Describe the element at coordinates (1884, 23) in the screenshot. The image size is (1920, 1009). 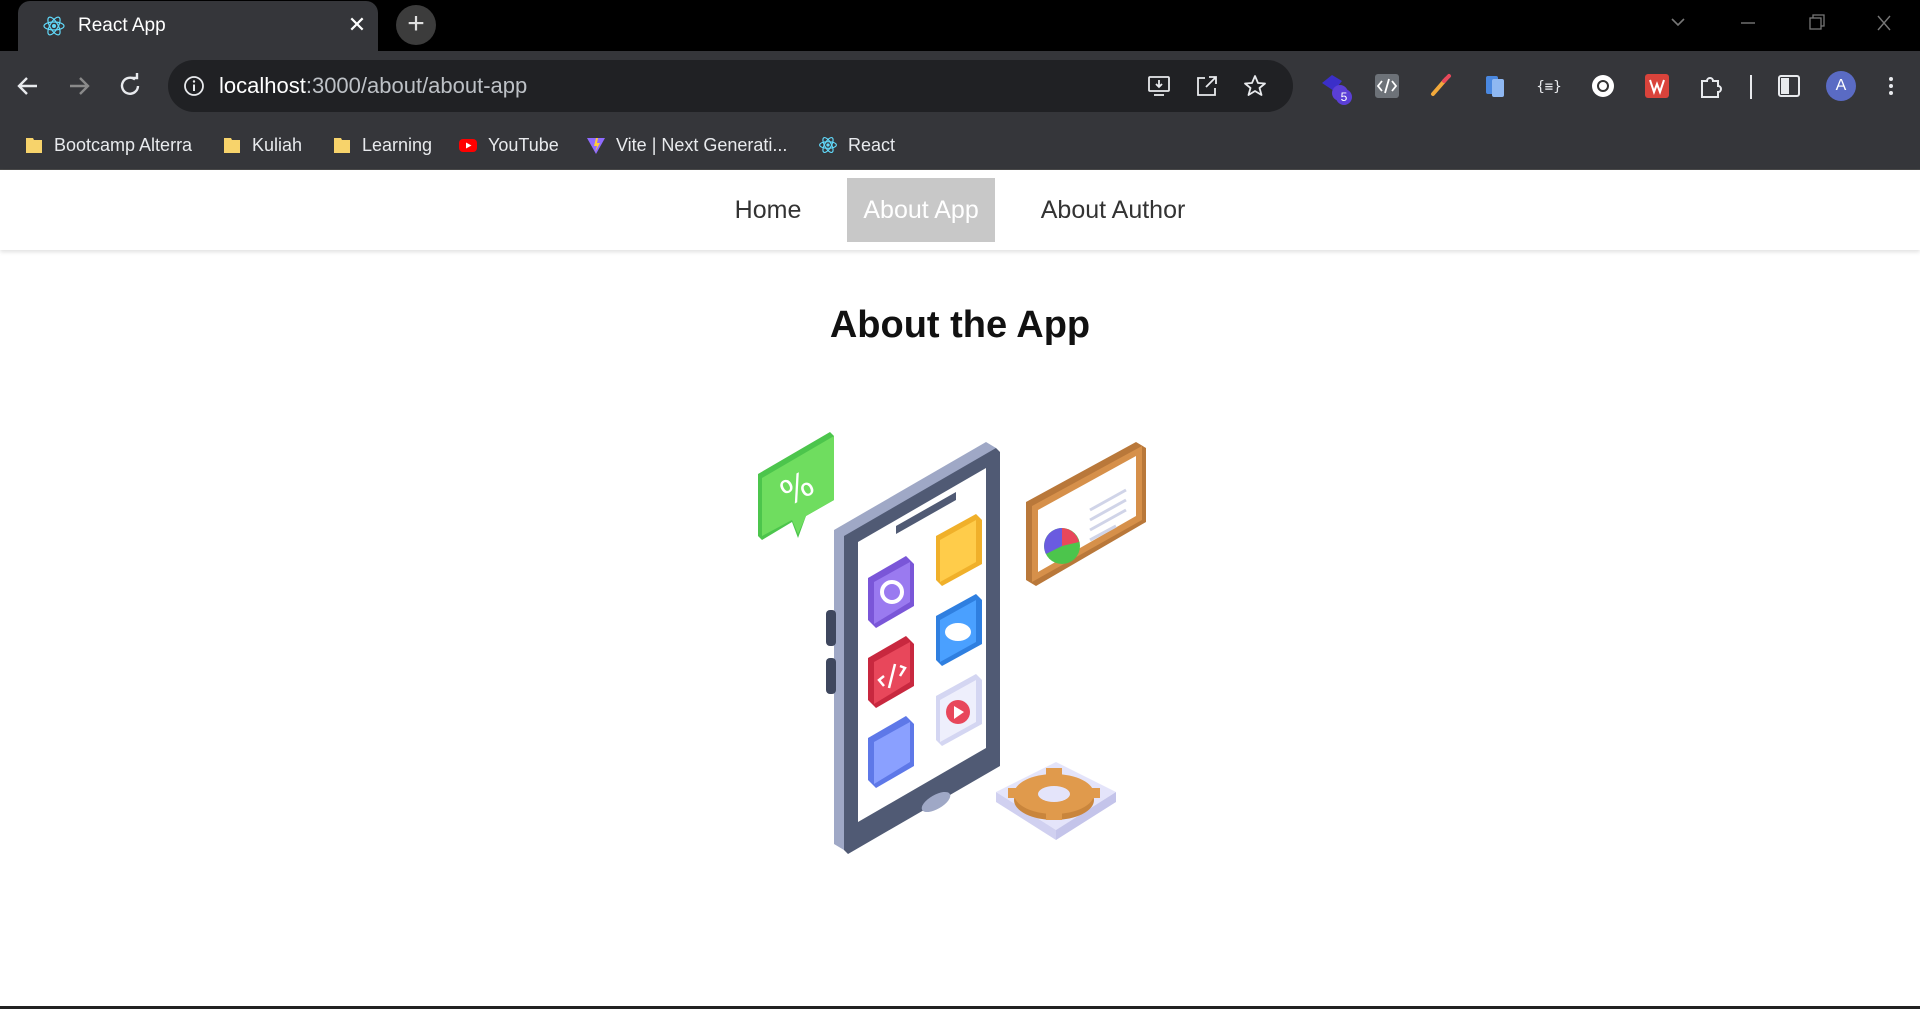
I see `close-window-icon` at that location.